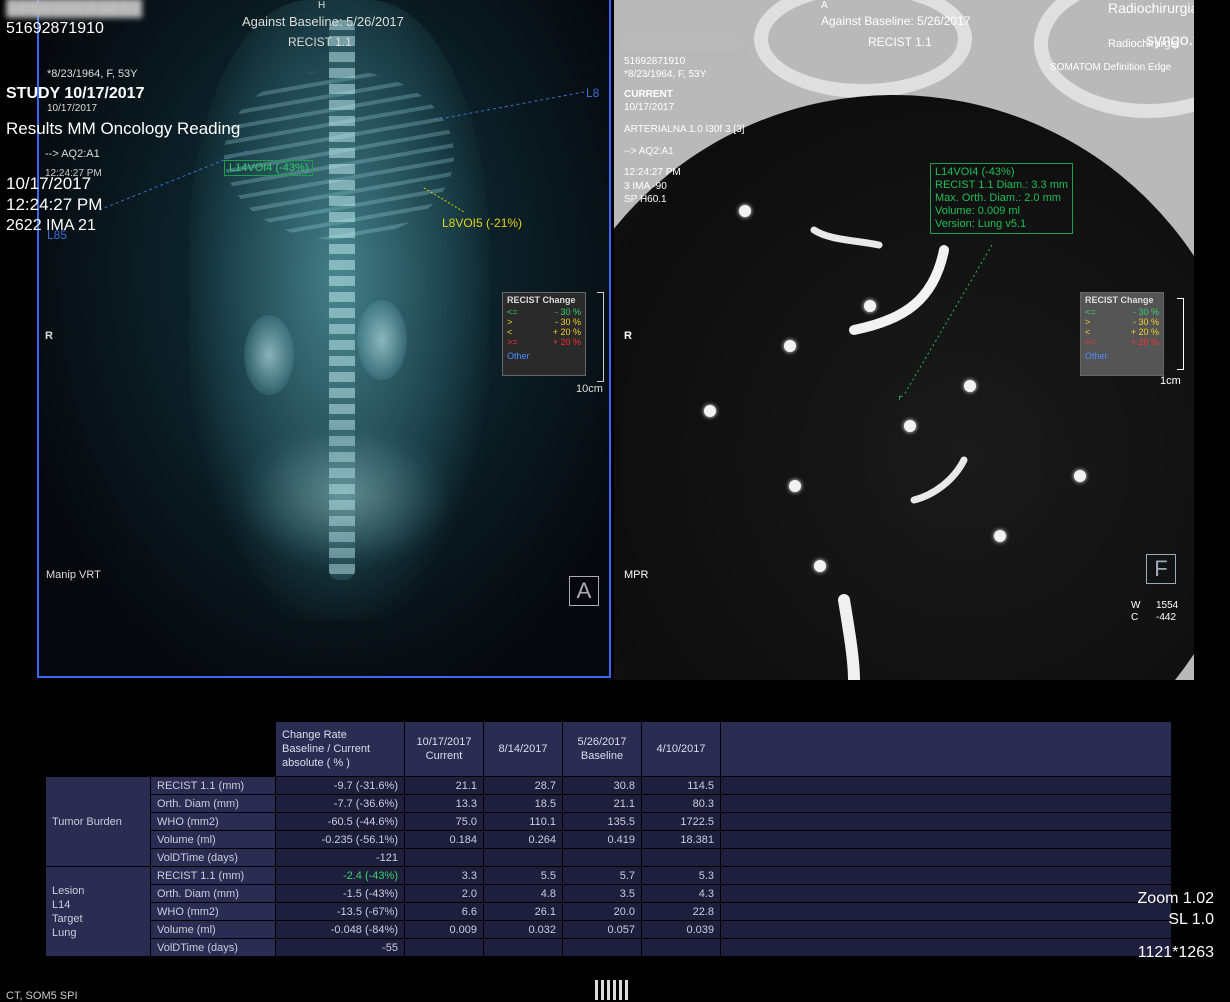  I want to click on left-arrow-info: --> AQ2:A1, so click(72, 154).